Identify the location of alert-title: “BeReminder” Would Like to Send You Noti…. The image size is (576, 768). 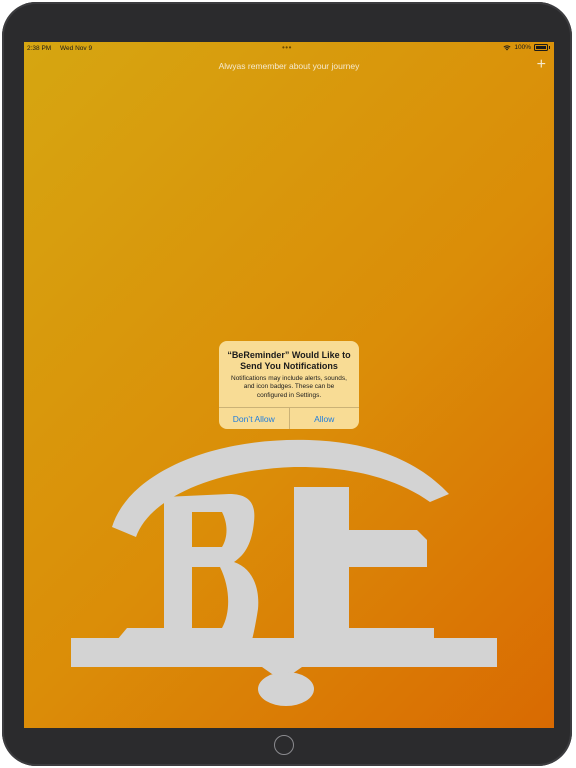
(289, 360).